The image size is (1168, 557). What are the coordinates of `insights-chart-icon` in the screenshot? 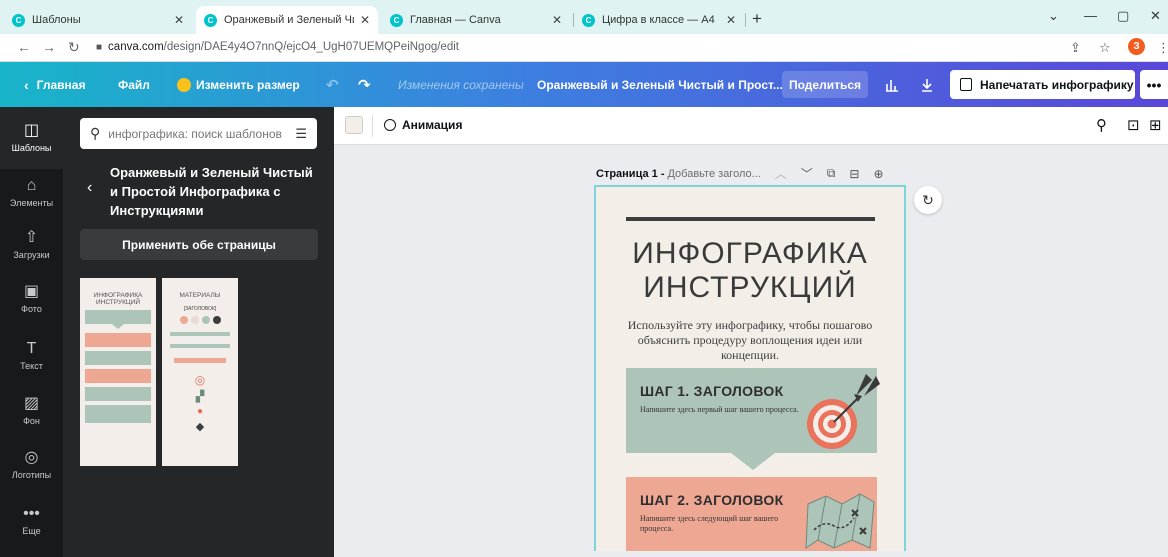 It's located at (892, 84).